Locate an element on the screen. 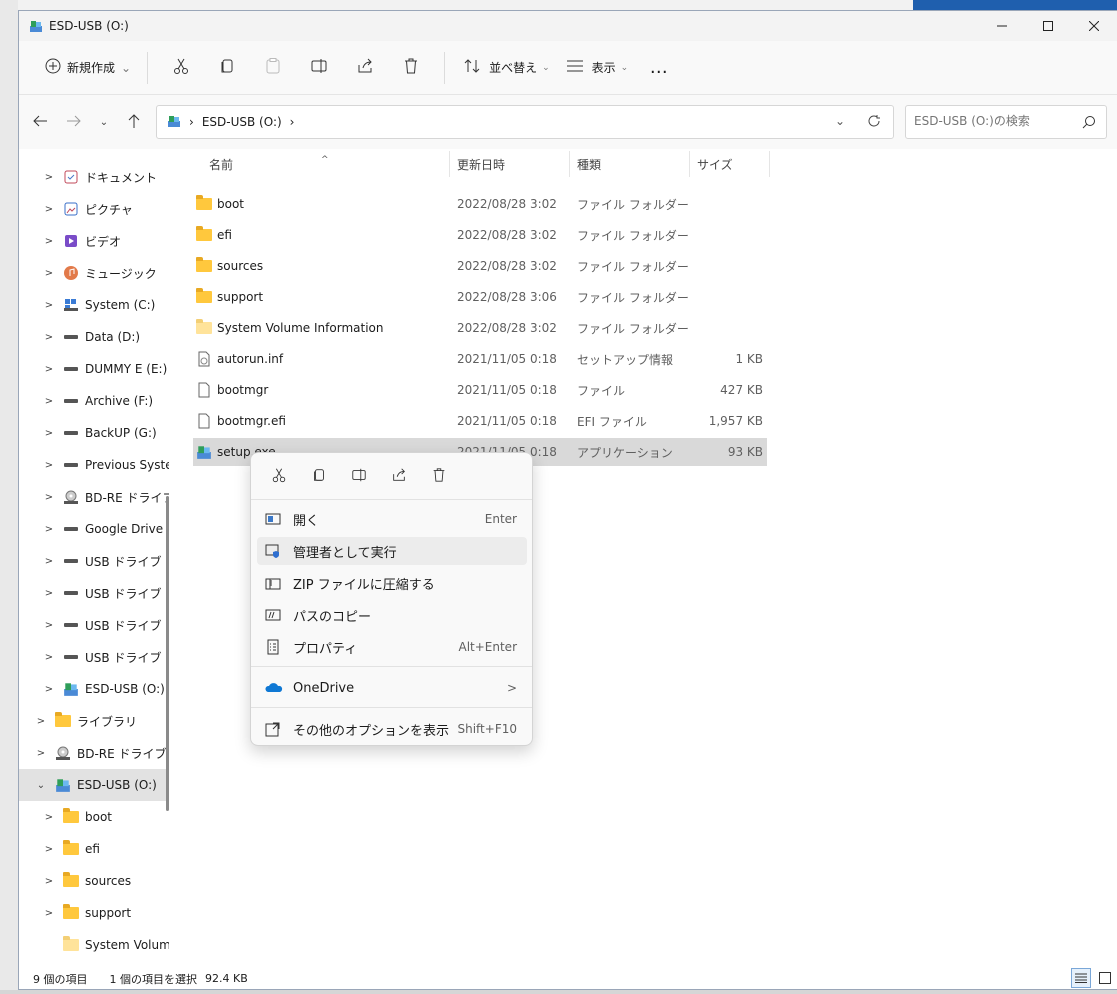  sidebar-item: > ピクチャ is located at coordinates (94, 209).